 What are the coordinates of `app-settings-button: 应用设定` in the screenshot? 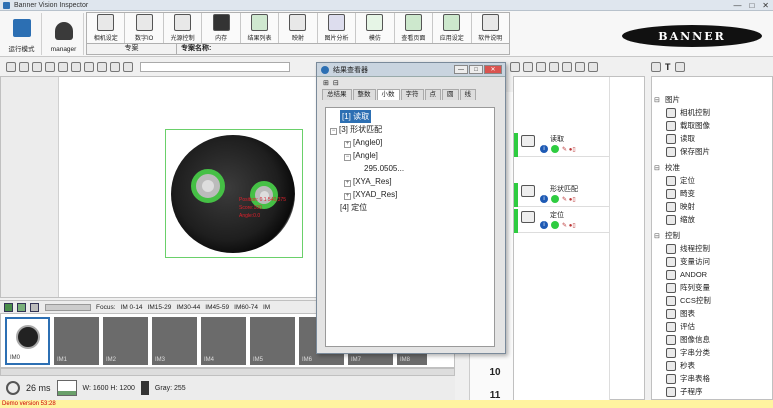 It's located at (452, 28).